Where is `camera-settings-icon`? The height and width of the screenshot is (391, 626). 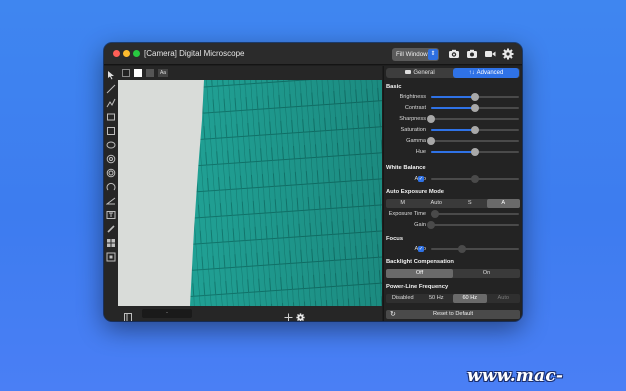
camera-settings-icon is located at coordinates (454, 54).